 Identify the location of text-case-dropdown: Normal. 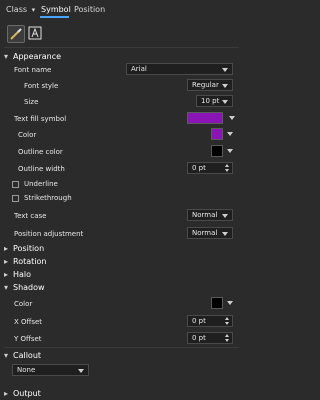
(210, 215).